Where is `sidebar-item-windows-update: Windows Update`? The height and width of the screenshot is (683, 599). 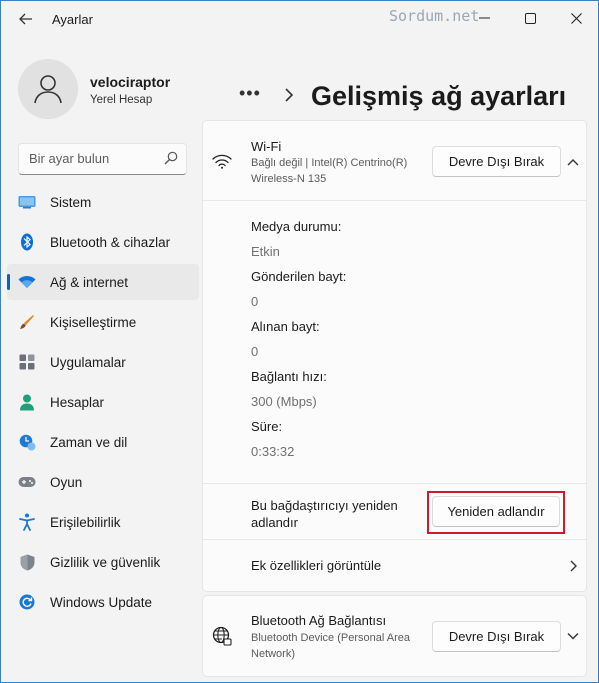
sidebar-item-windows-update: Windows Update is located at coordinates (103, 602).